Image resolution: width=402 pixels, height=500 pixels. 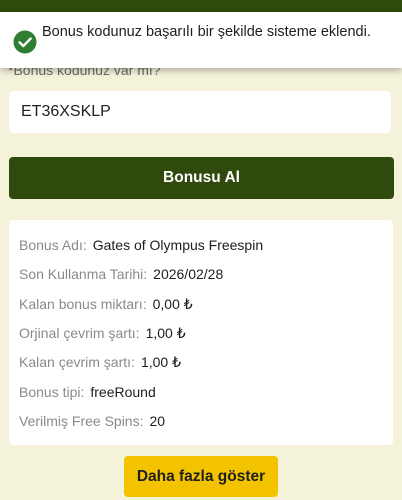 I want to click on original-wagering-row: Orjinal çevrim şartı: 1,00 ₺, so click(x=102, y=333).